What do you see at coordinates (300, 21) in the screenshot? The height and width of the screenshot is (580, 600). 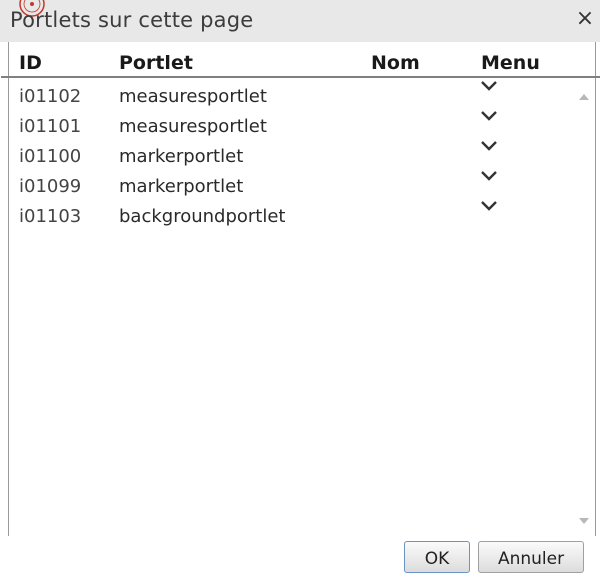 I see `dialog-titlebar: Portlets sur cette page ×` at bounding box center [300, 21].